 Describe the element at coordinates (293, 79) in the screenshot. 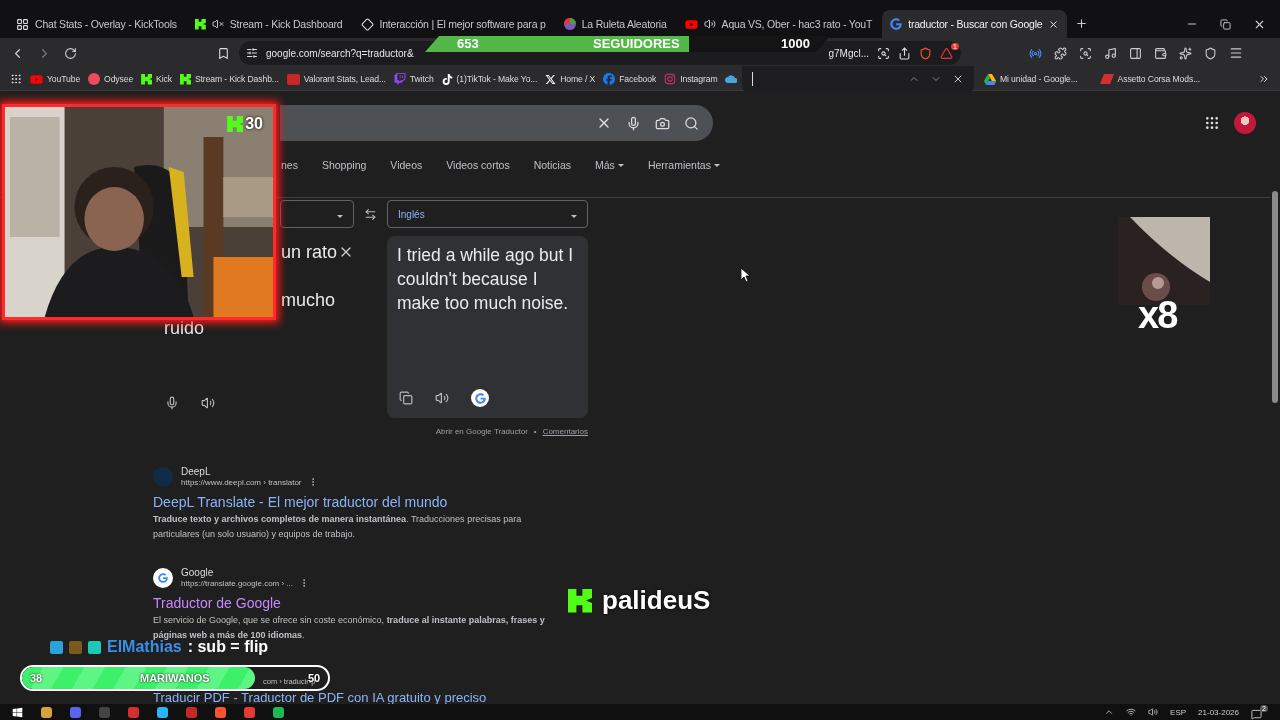

I see `tracker-icon` at that location.